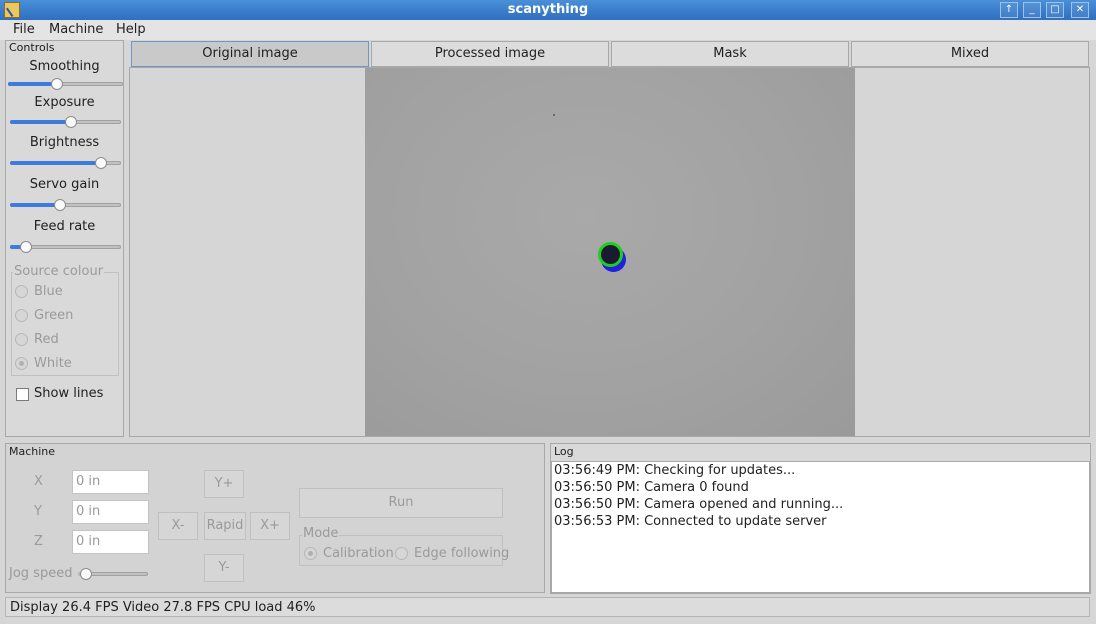  I want to click on radio-blue, so click(21, 291).